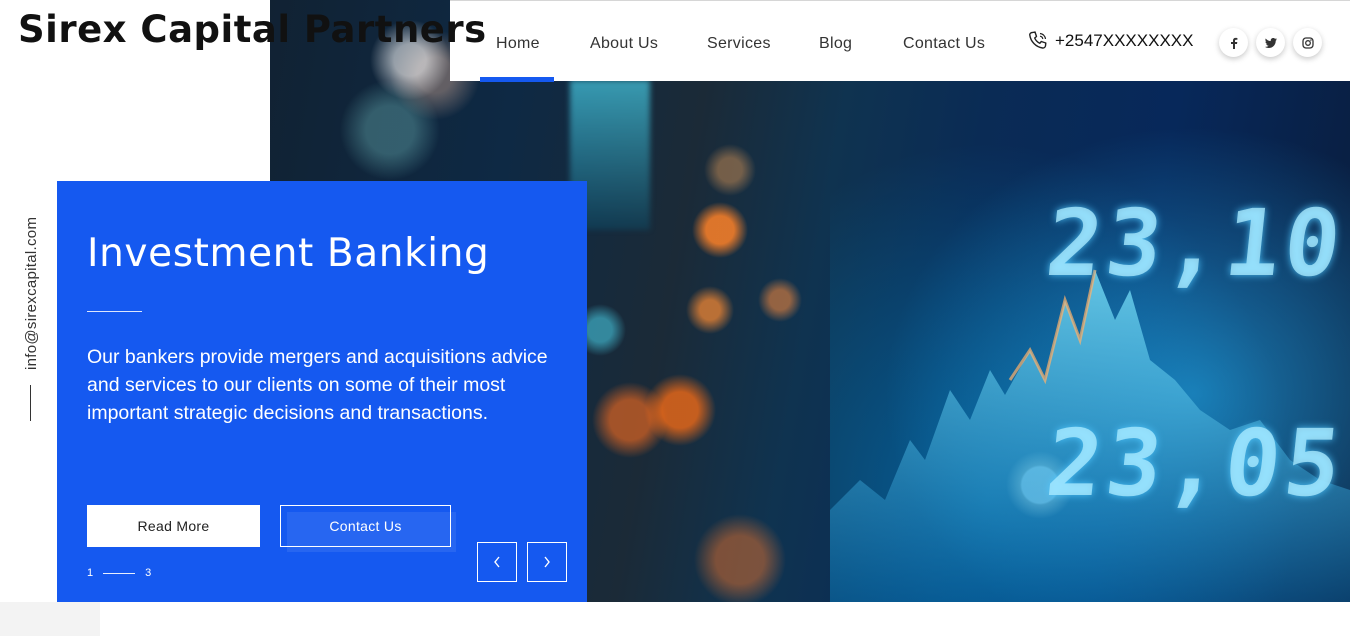 This screenshot has height=636, width=1350. I want to click on chevron-right-icon, so click(547, 562).